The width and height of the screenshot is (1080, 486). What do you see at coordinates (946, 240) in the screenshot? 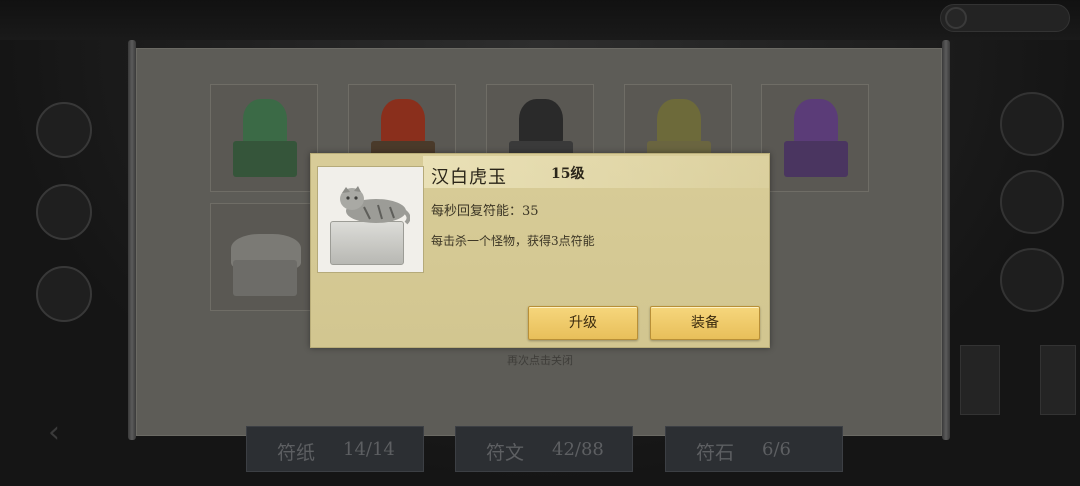
I see `scroll-rod-right` at bounding box center [946, 240].